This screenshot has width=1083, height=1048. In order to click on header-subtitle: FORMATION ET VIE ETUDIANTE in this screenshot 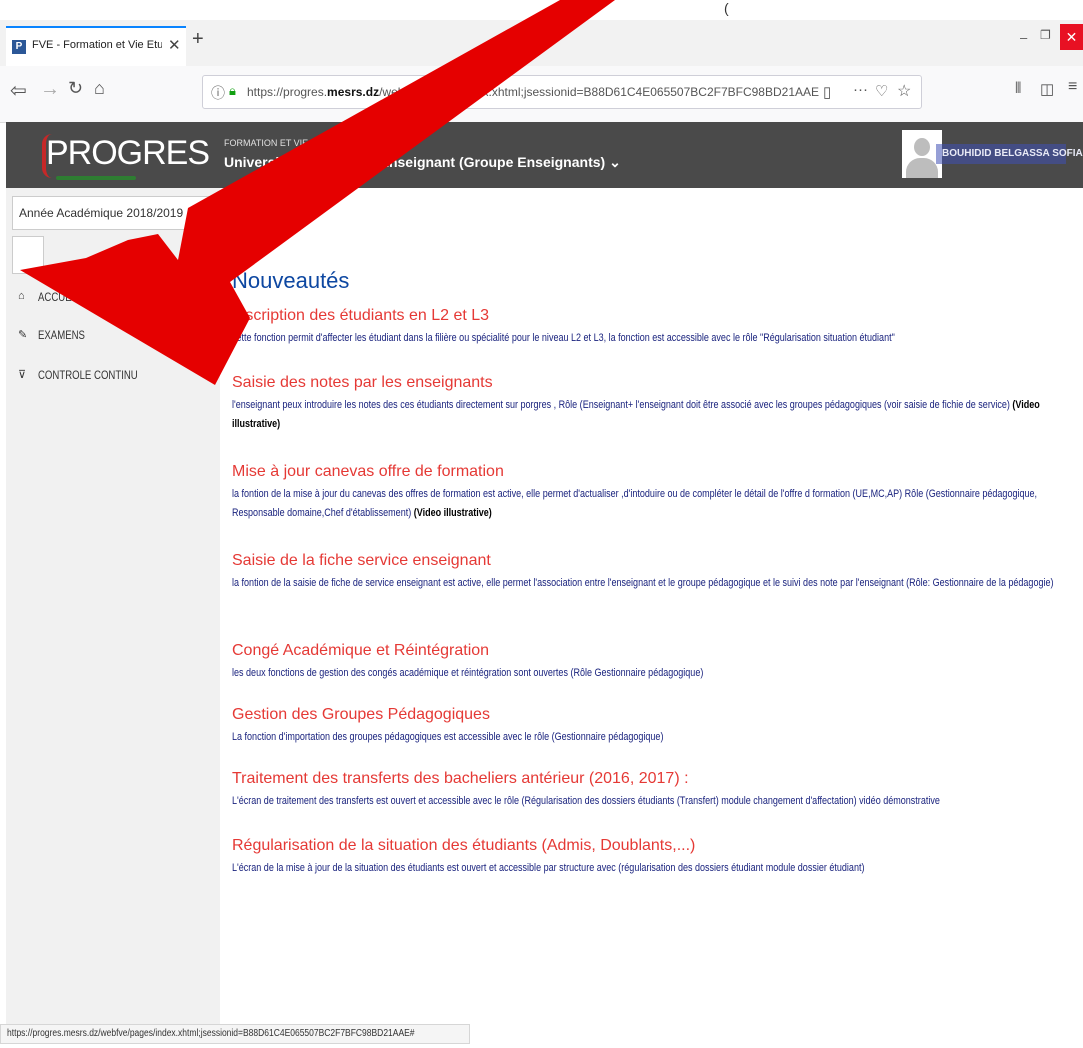, I will do `click(293, 143)`.